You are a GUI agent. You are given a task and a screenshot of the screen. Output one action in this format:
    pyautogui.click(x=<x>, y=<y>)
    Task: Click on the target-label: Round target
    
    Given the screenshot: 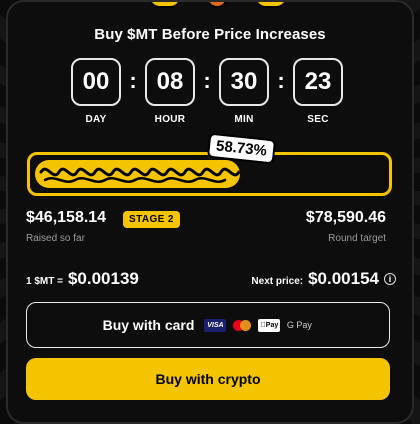 What is the action you would take?
    pyautogui.click(x=357, y=238)
    